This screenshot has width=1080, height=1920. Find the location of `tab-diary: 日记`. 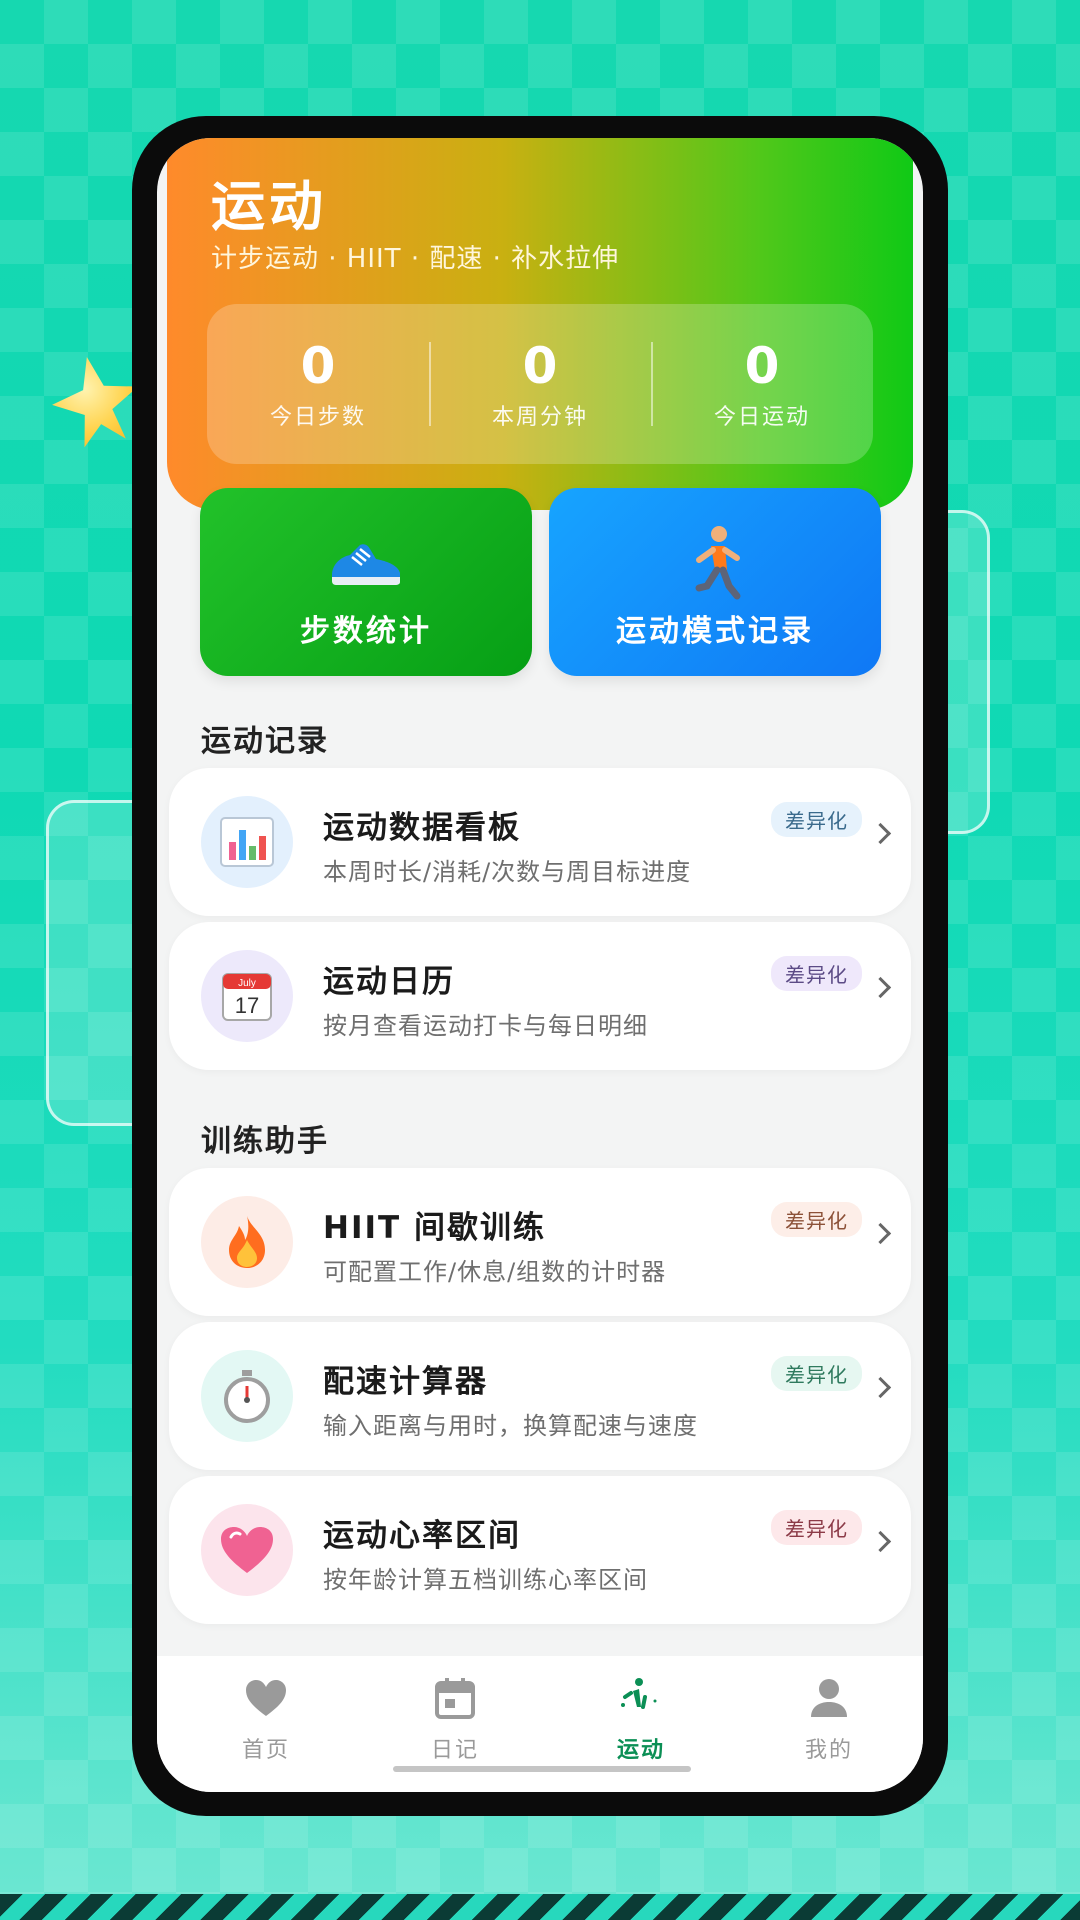

tab-diary: 日记 is located at coordinates (455, 1719).